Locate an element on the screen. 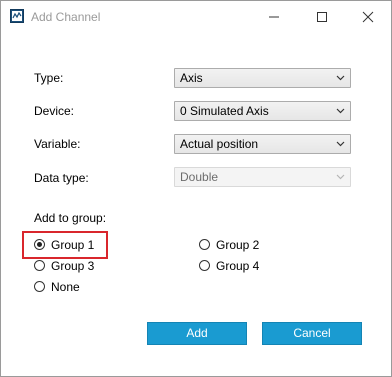 Image resolution: width=392 pixels, height=377 pixels. title-bar: Add Channel is located at coordinates (196, 16).